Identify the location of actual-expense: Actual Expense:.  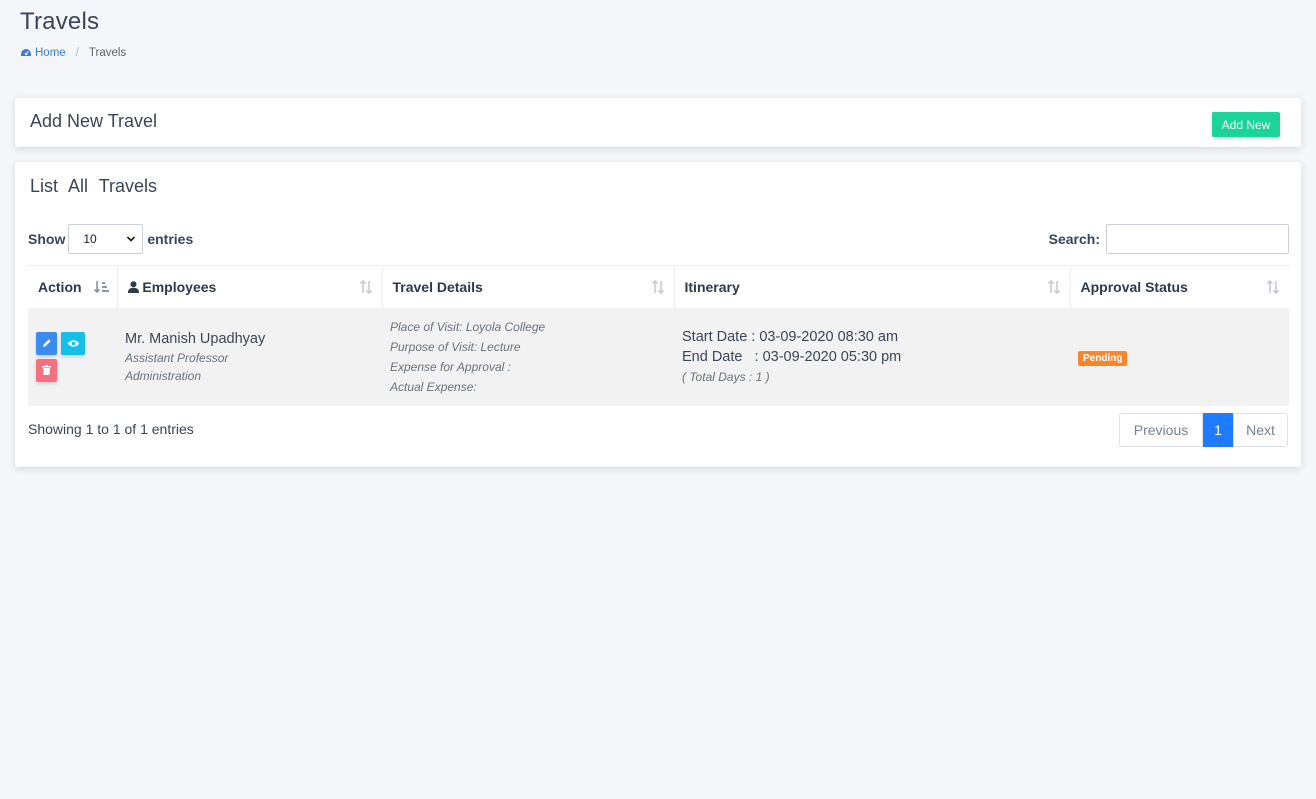
(433, 386).